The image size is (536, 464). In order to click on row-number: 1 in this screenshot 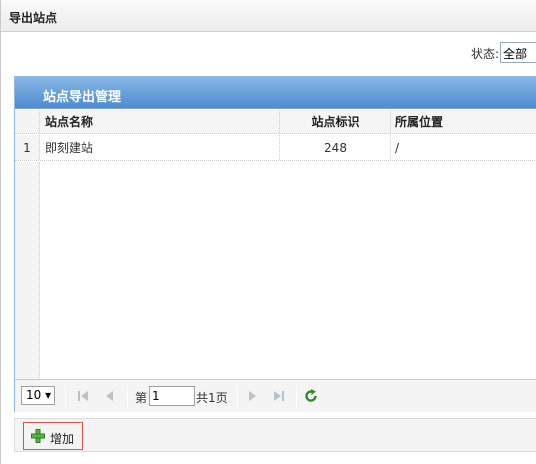, I will do `click(27, 147)`.